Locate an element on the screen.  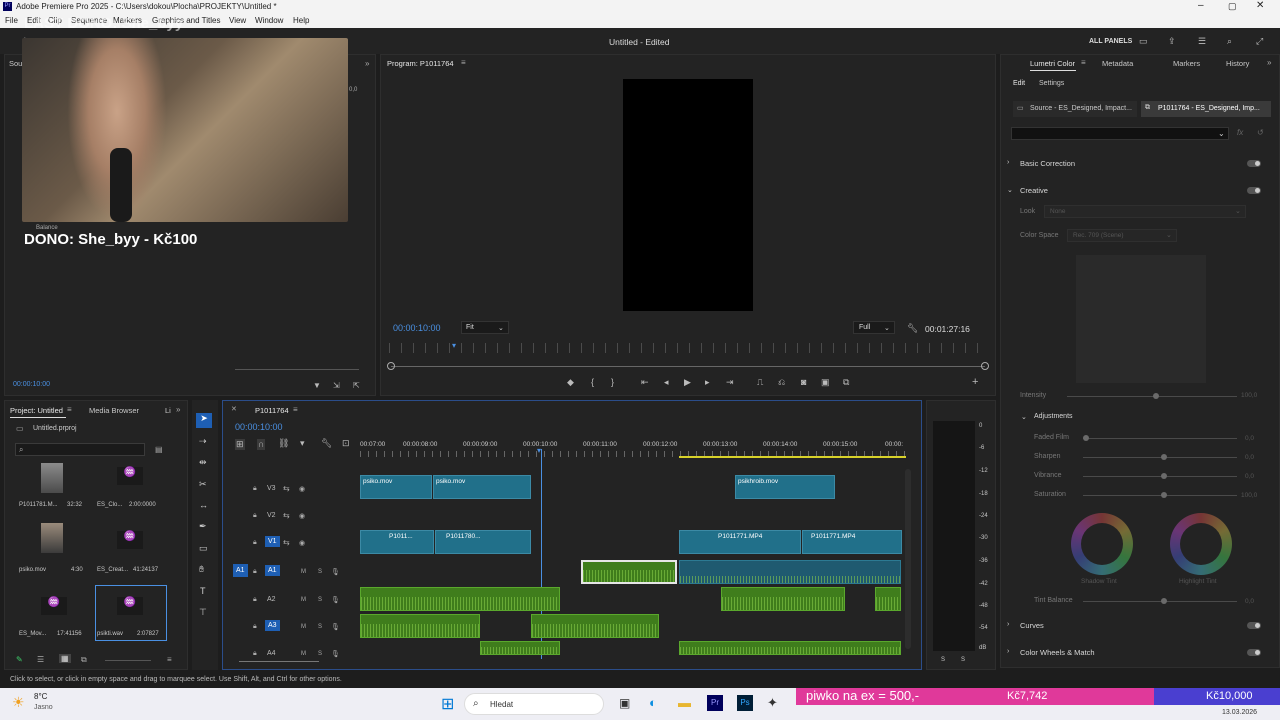
basic-correction-header: Basic Correction is located at coordinates (1047, 163).